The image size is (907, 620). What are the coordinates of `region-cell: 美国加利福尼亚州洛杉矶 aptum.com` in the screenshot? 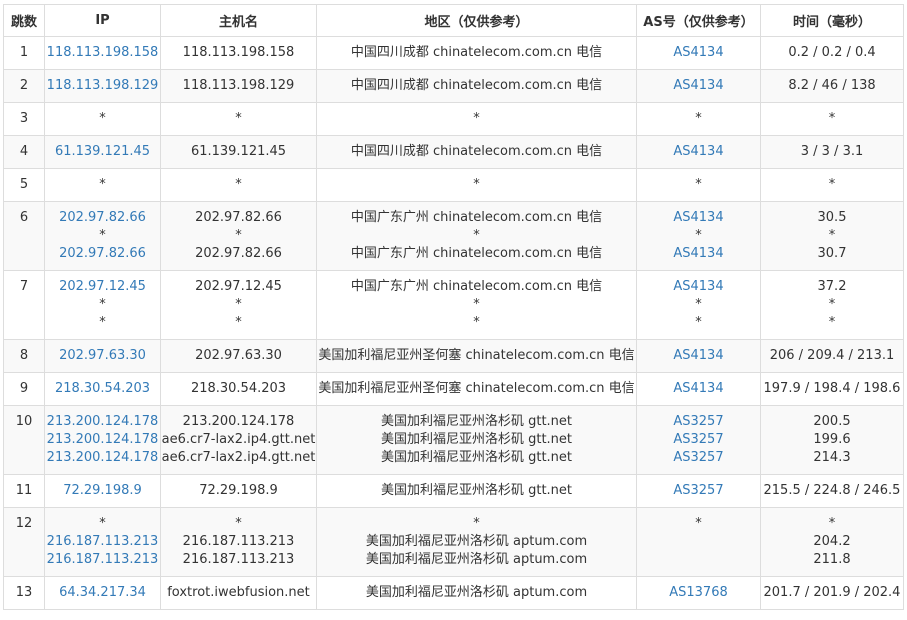 It's located at (476, 593).